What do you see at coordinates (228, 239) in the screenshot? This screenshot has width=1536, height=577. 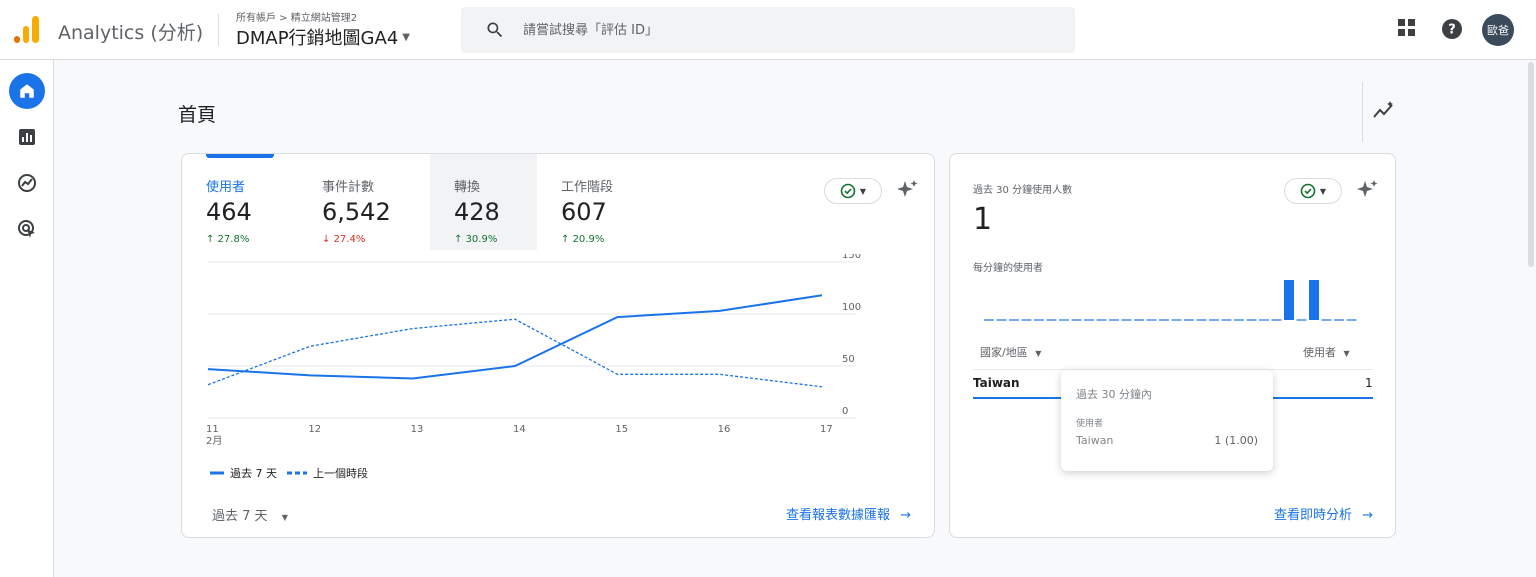 I see `metric-change: ↑ 27.8%` at bounding box center [228, 239].